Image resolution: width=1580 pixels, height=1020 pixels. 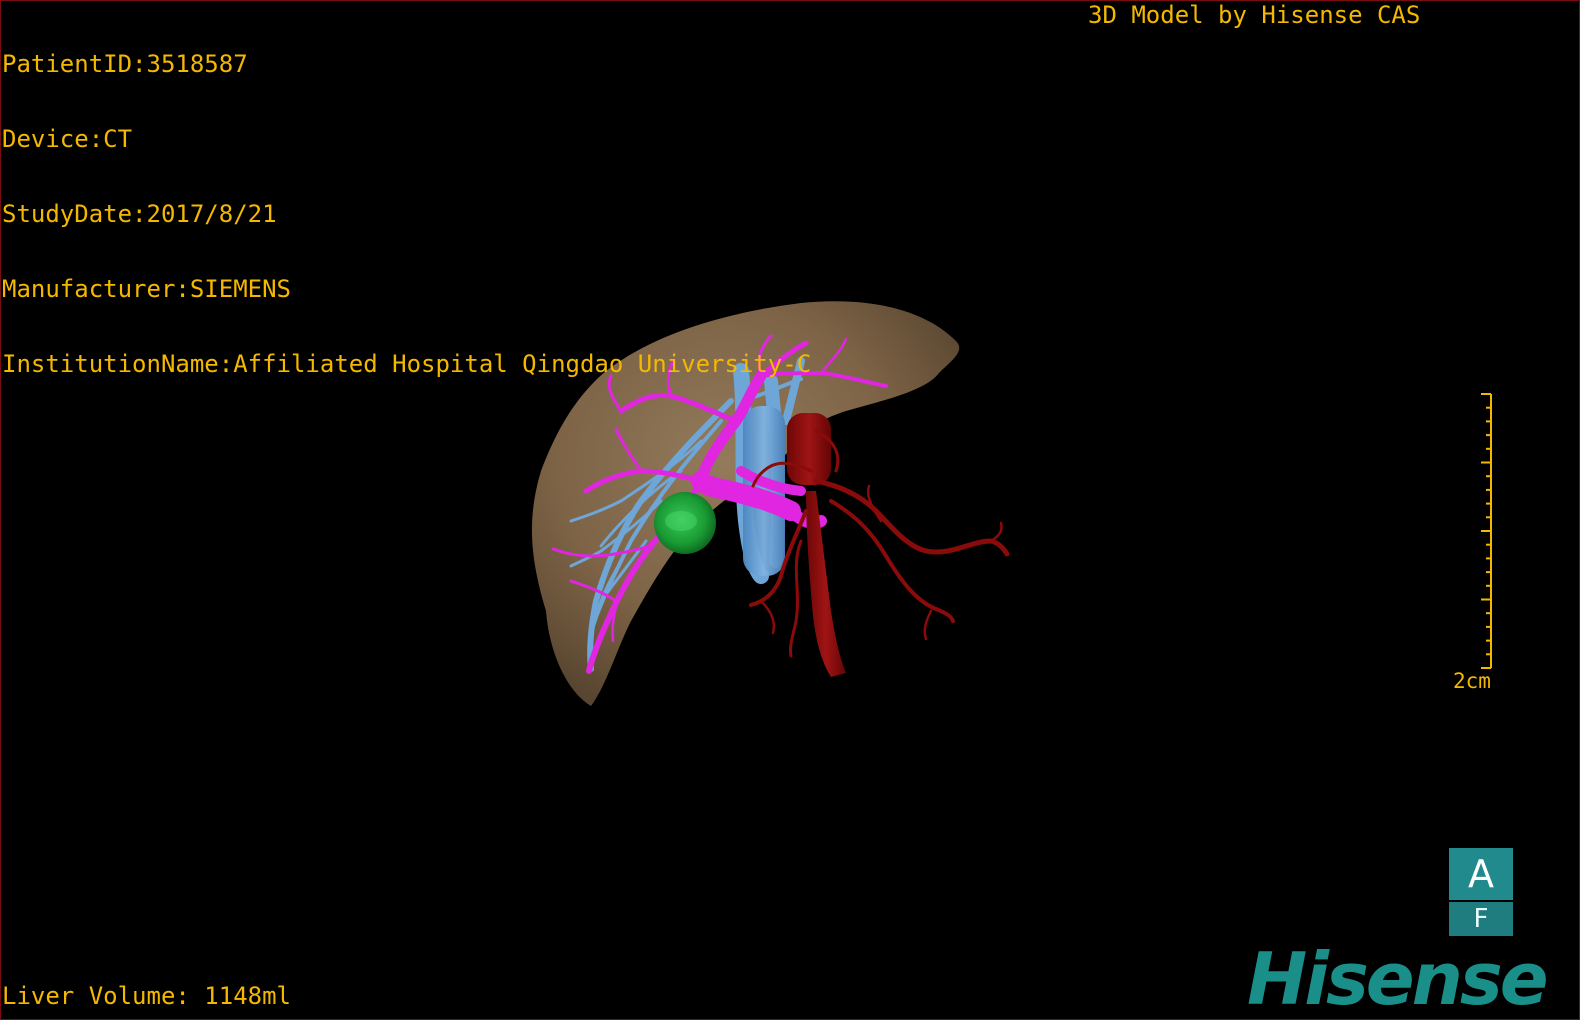 I want to click on liver-volume-label: Liver Volume: 1148ml, so click(x=146, y=996).